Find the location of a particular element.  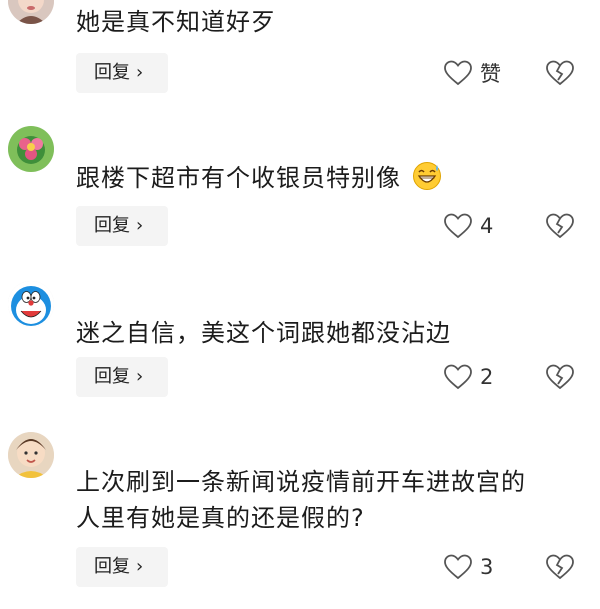

like-count: 2 is located at coordinates (487, 377).